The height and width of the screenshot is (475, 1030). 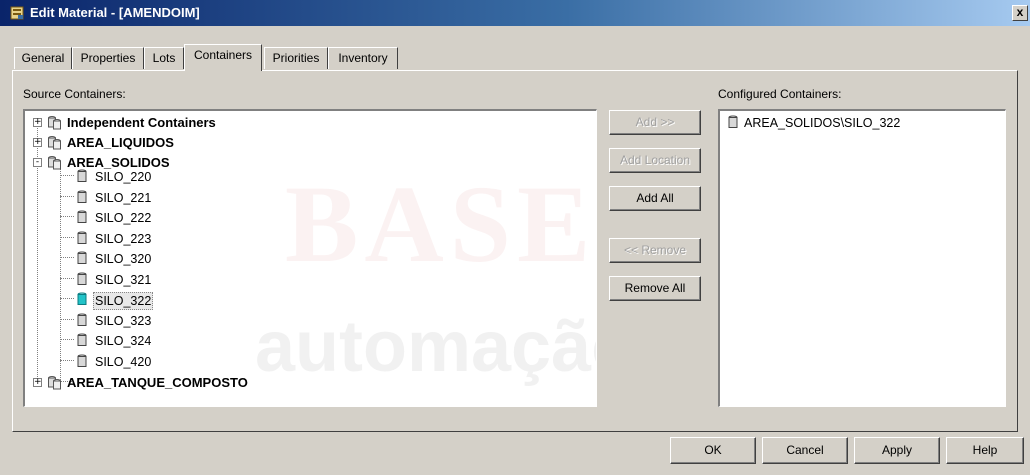 I want to click on tree-leaf-silo-221: SILO_221, so click(x=125, y=198).